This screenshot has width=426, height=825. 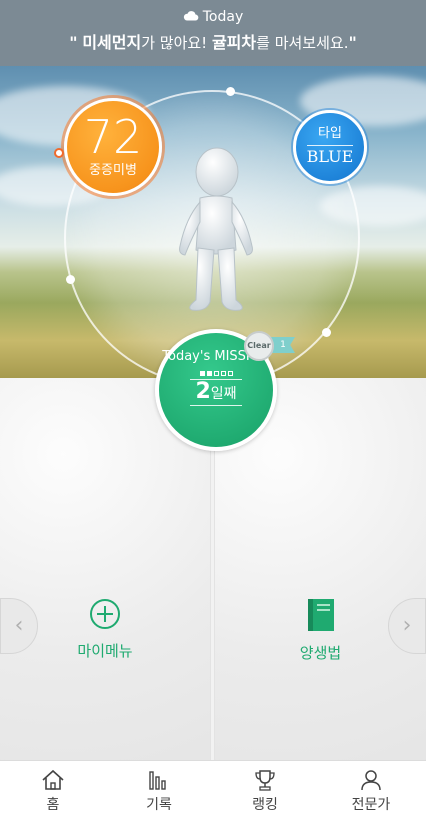 I want to click on avatar-figure-icon, so click(x=216, y=230).